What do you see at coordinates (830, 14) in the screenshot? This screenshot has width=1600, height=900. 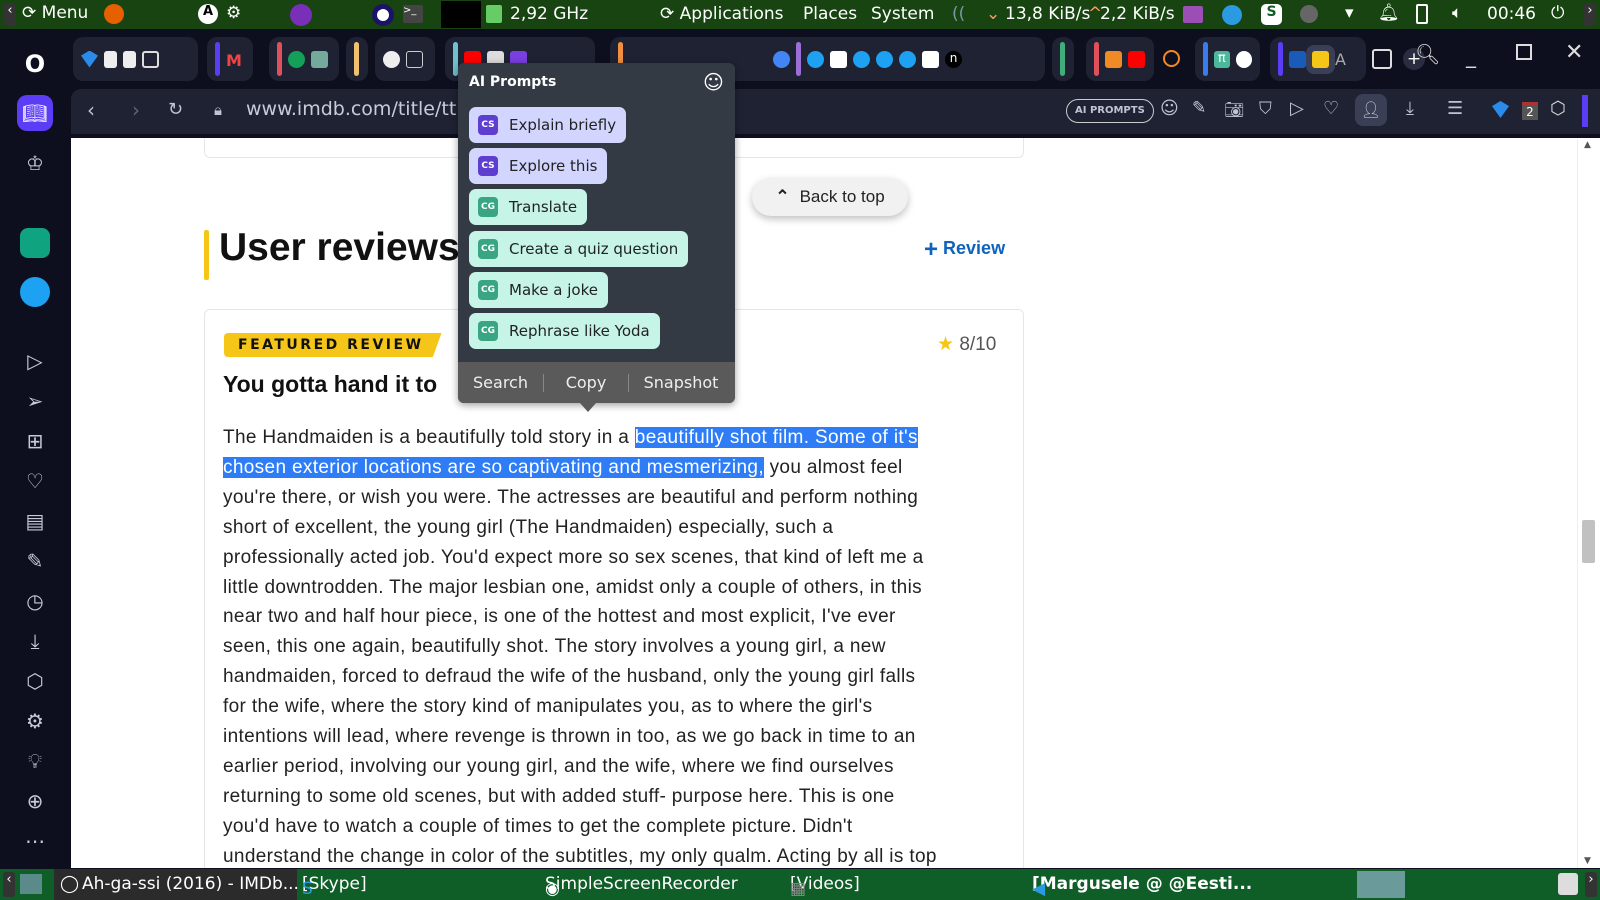 I see `places-menu: Places` at bounding box center [830, 14].